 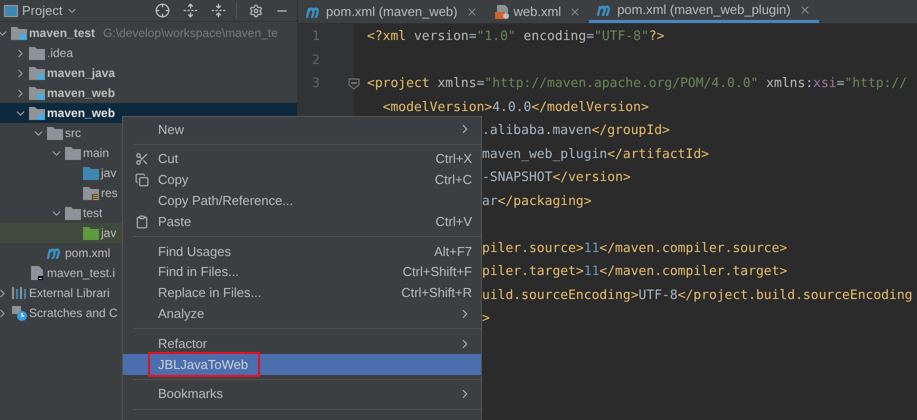 I want to click on code-line: piler.source>11</maven.compiler.source>, so click(x=635, y=249).